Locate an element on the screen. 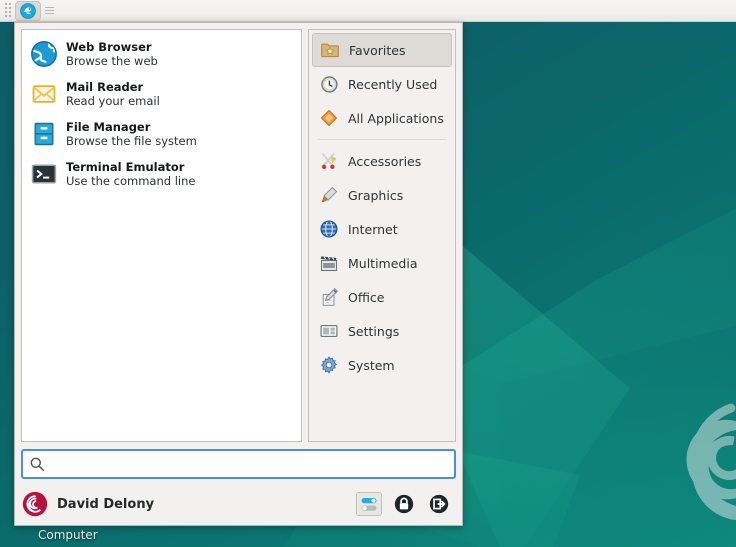 The width and height of the screenshot is (736, 547). office-icon is located at coordinates (330, 297).